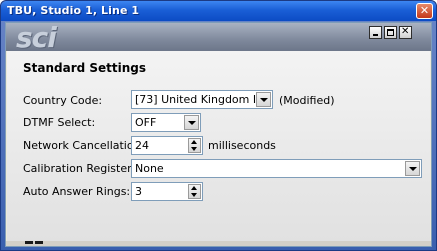  I want to click on country-code-label: Country Code:, so click(63, 100).